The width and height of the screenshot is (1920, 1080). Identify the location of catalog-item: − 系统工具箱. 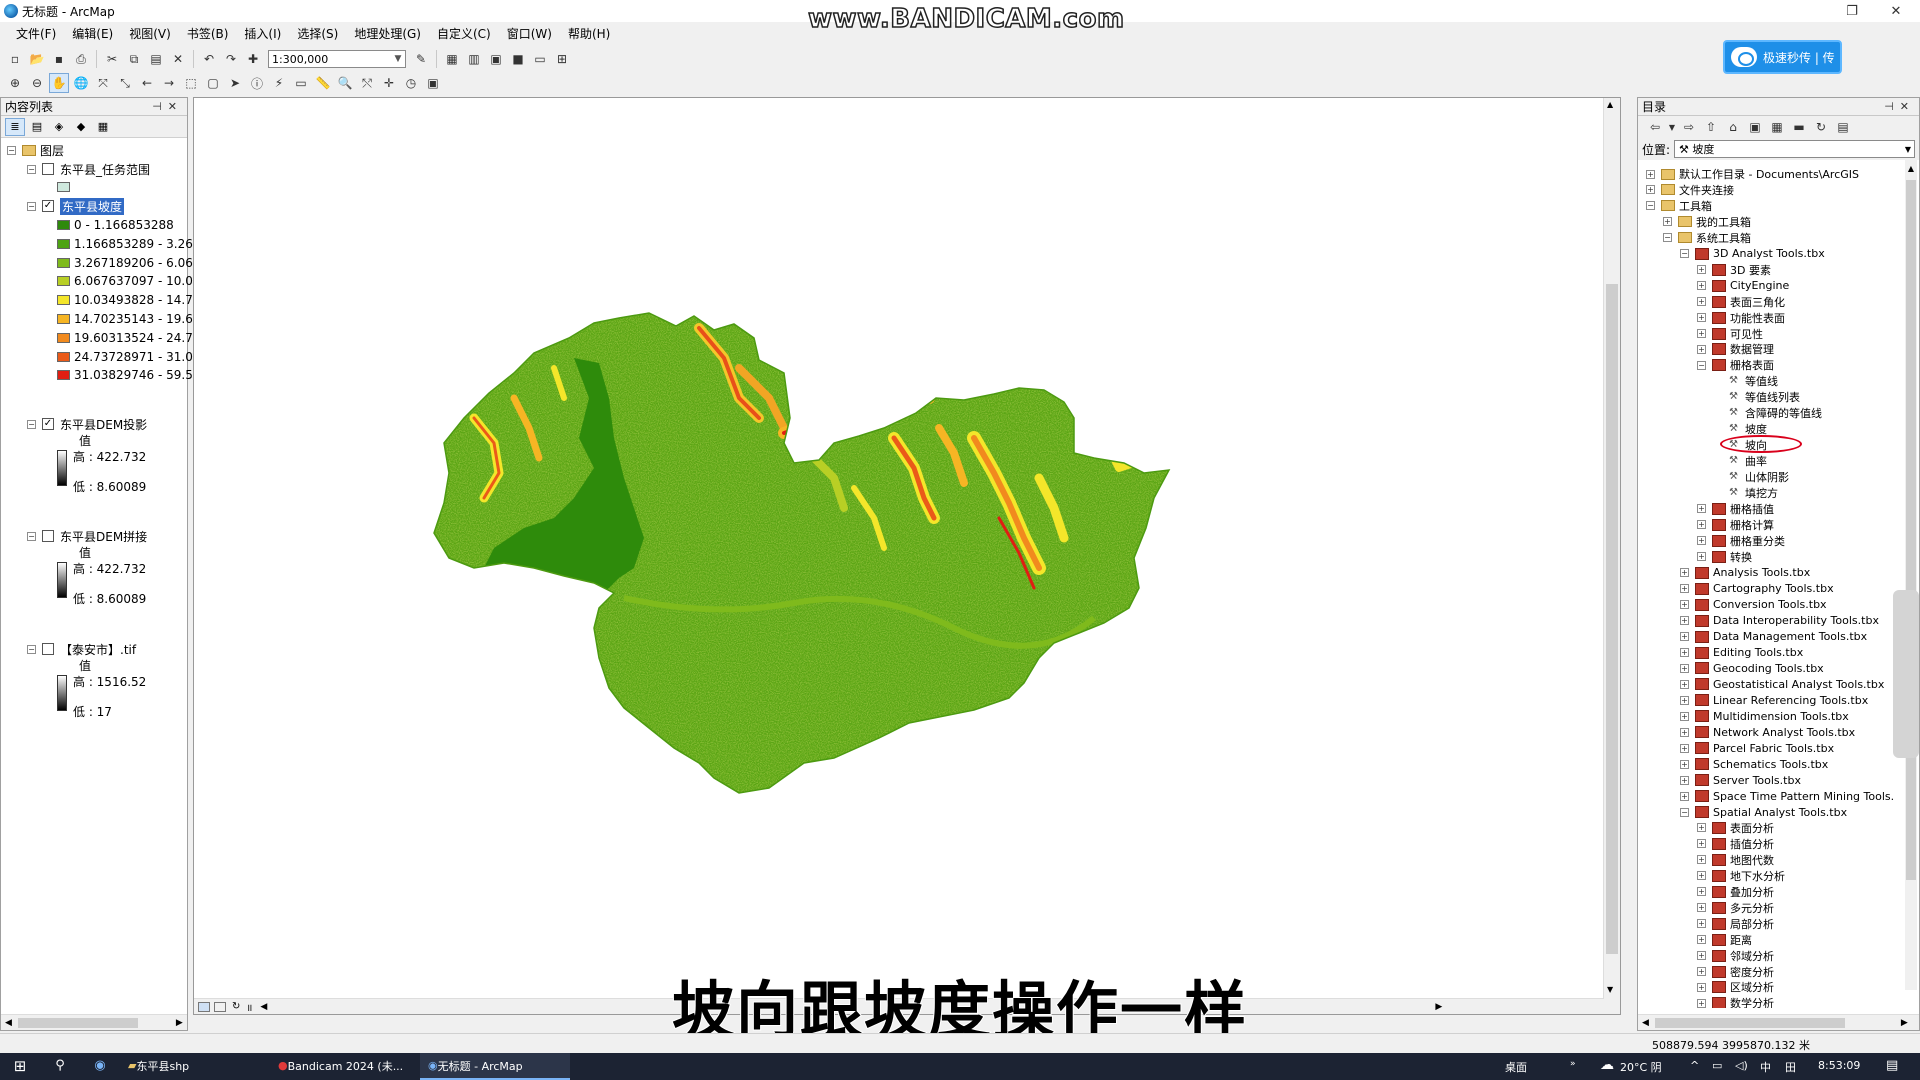
(1707, 238).